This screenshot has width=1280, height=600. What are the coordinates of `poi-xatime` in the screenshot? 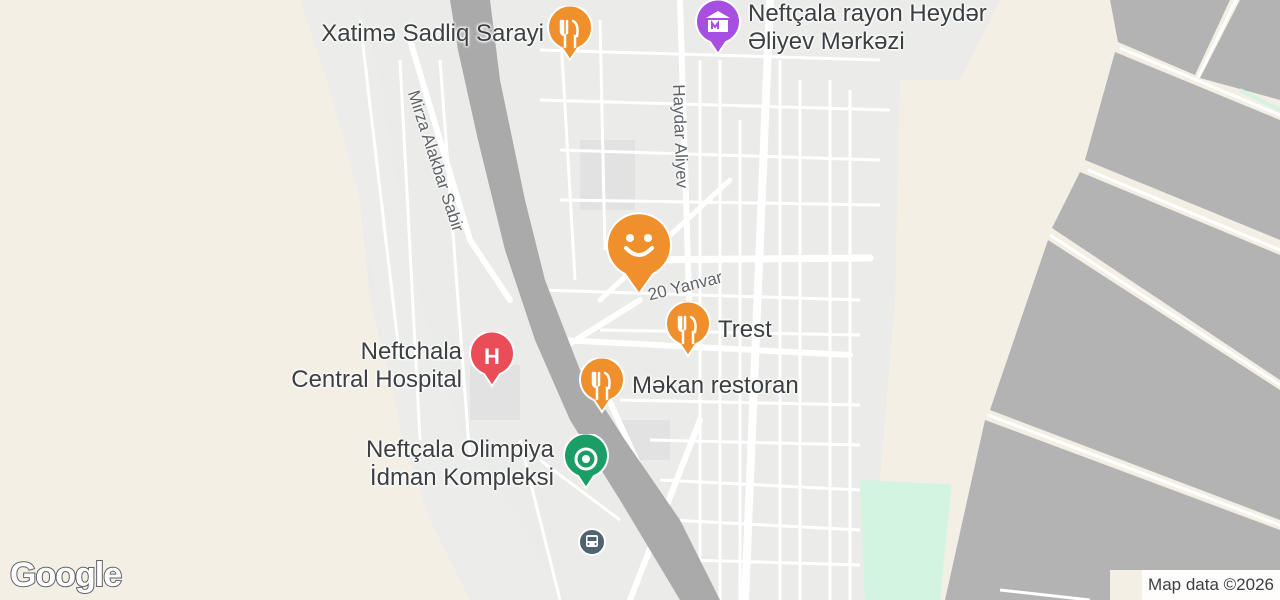 It's located at (570, 33).